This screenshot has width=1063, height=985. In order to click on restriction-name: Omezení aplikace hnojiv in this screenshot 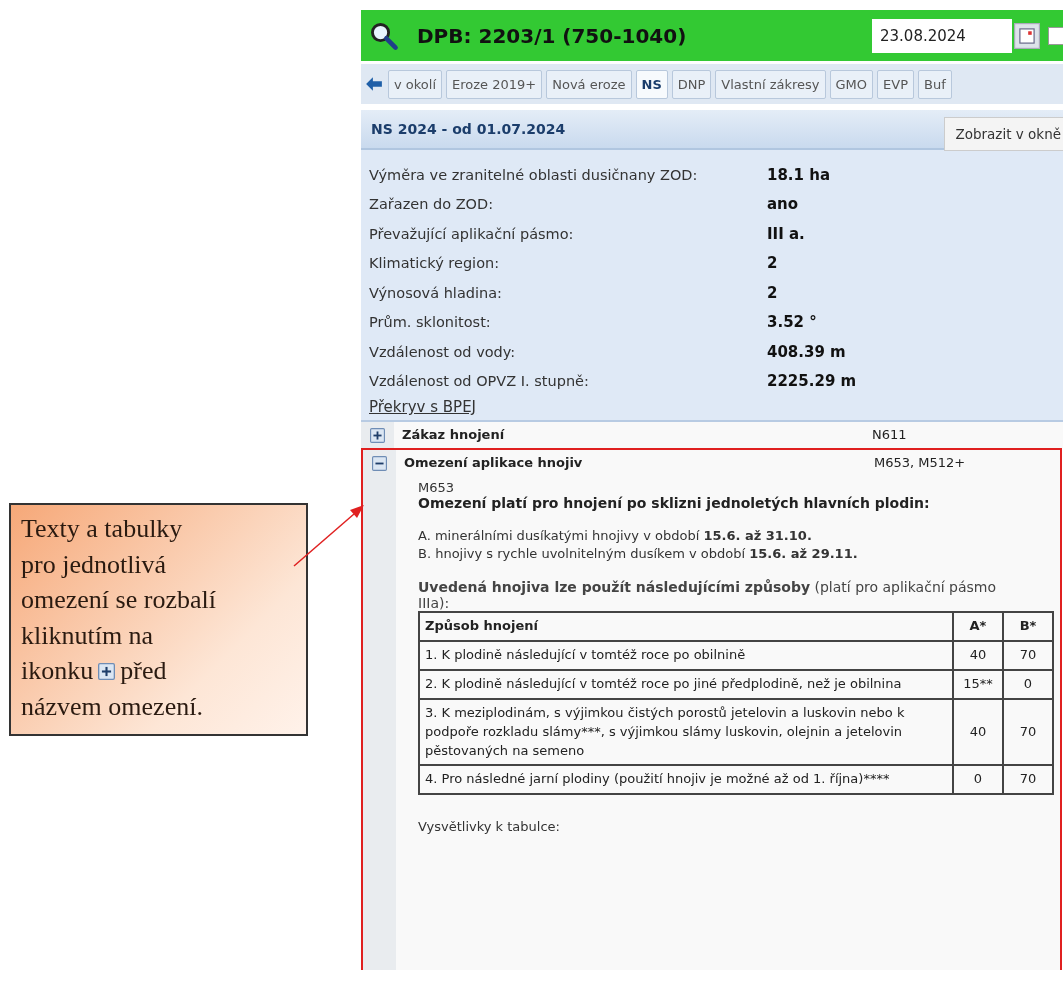, I will do `click(494, 462)`.